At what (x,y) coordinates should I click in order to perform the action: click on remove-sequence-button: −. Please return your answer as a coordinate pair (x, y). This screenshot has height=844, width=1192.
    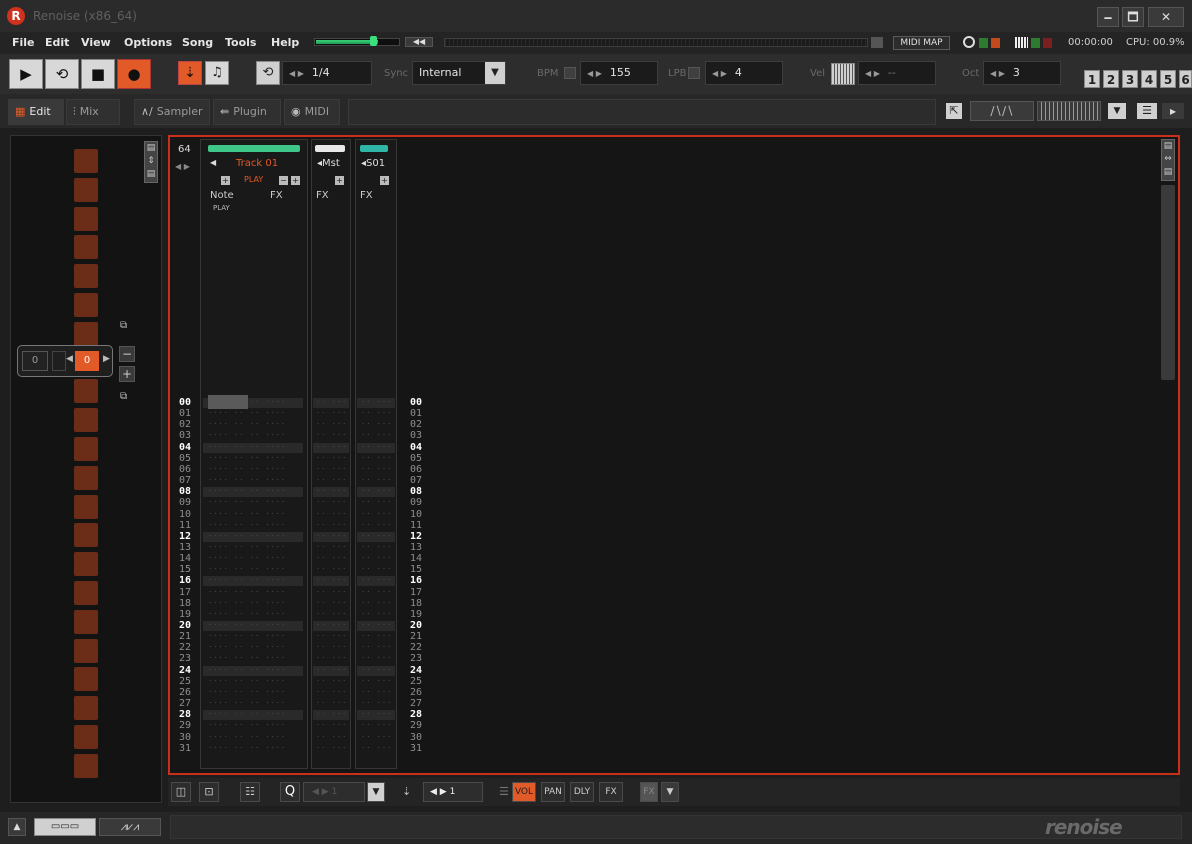
    Looking at the image, I should click on (127, 354).